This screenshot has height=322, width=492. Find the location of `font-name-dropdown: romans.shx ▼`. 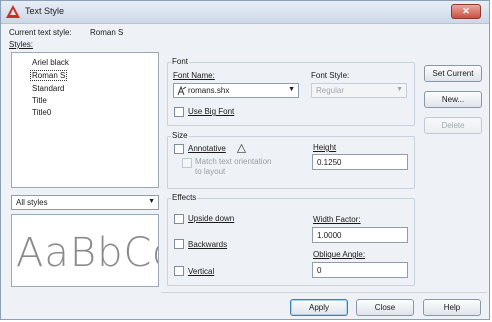

font-name-dropdown: romans.shx ▼ is located at coordinates (236, 90).